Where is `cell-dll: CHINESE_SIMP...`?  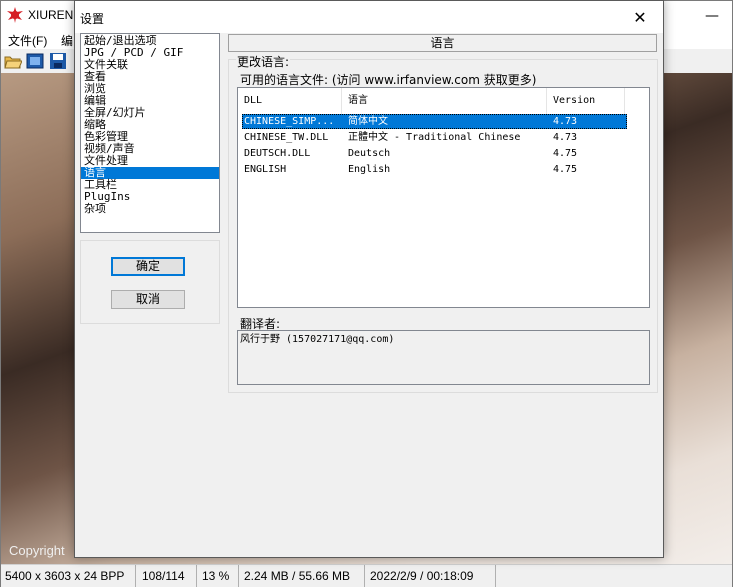 cell-dll: CHINESE_SIMP... is located at coordinates (289, 121).